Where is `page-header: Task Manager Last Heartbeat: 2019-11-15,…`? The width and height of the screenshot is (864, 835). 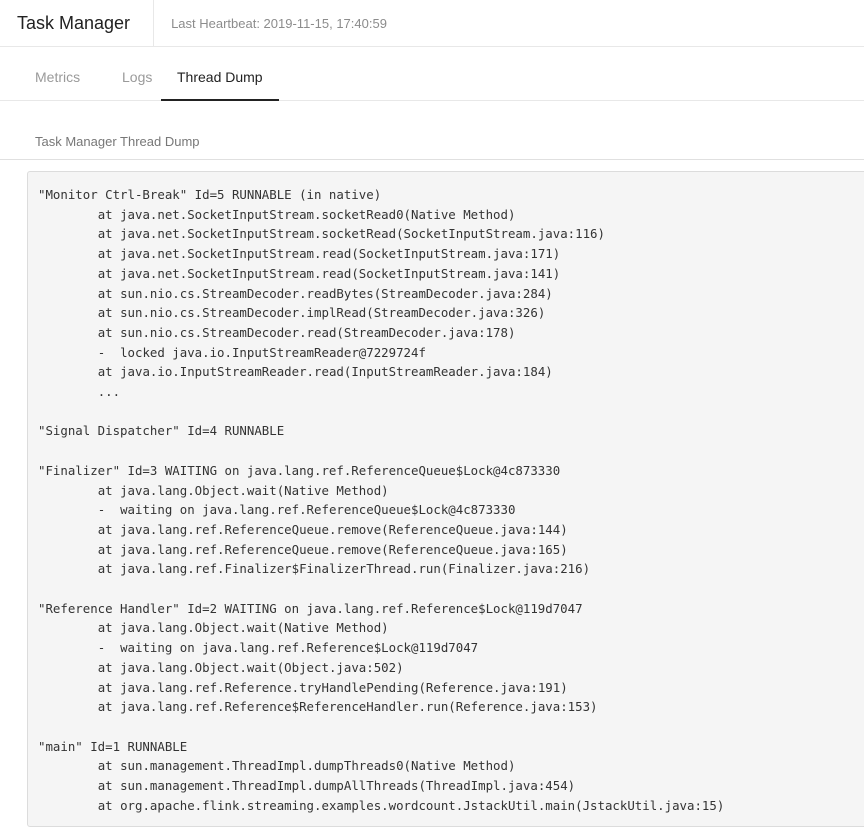
page-header: Task Manager Last Heartbeat: 2019-11-15,… is located at coordinates (432, 23).